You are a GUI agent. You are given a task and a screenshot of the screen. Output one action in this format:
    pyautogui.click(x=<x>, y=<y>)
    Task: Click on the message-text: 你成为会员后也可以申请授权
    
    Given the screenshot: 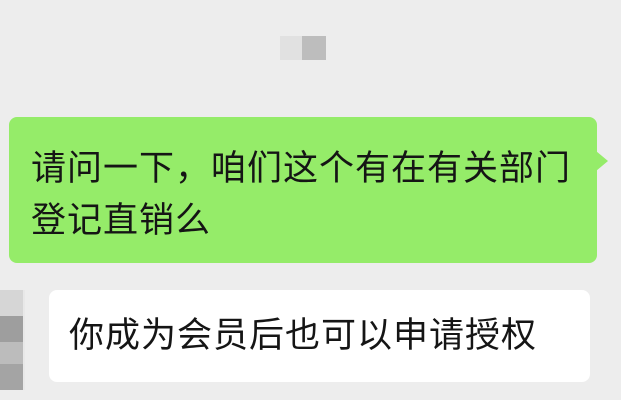 What is the action you would take?
    pyautogui.click(x=303, y=336)
    